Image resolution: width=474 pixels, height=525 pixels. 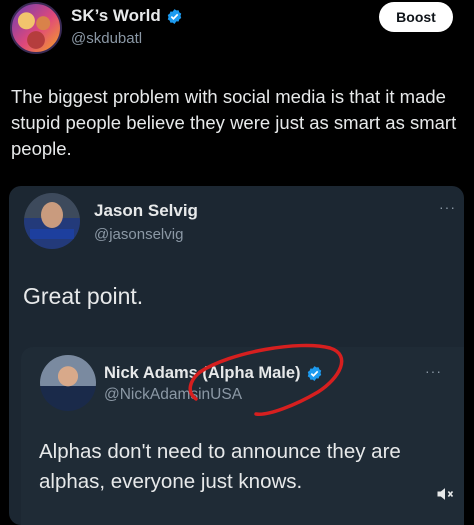 I want to click on quoted-author-avatar, so click(x=52, y=221).